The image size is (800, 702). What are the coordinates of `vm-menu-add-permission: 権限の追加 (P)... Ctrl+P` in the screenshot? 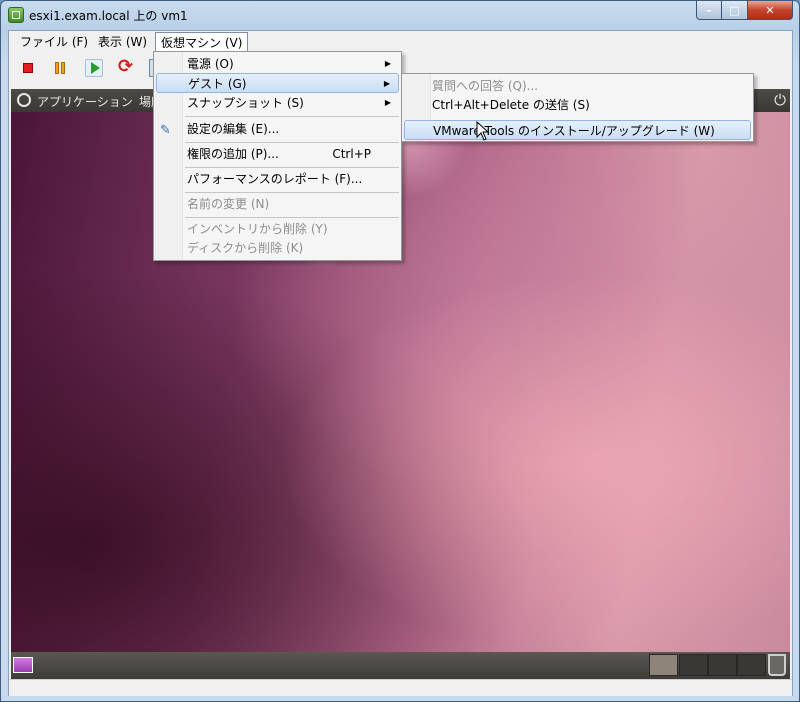 It's located at (277, 154).